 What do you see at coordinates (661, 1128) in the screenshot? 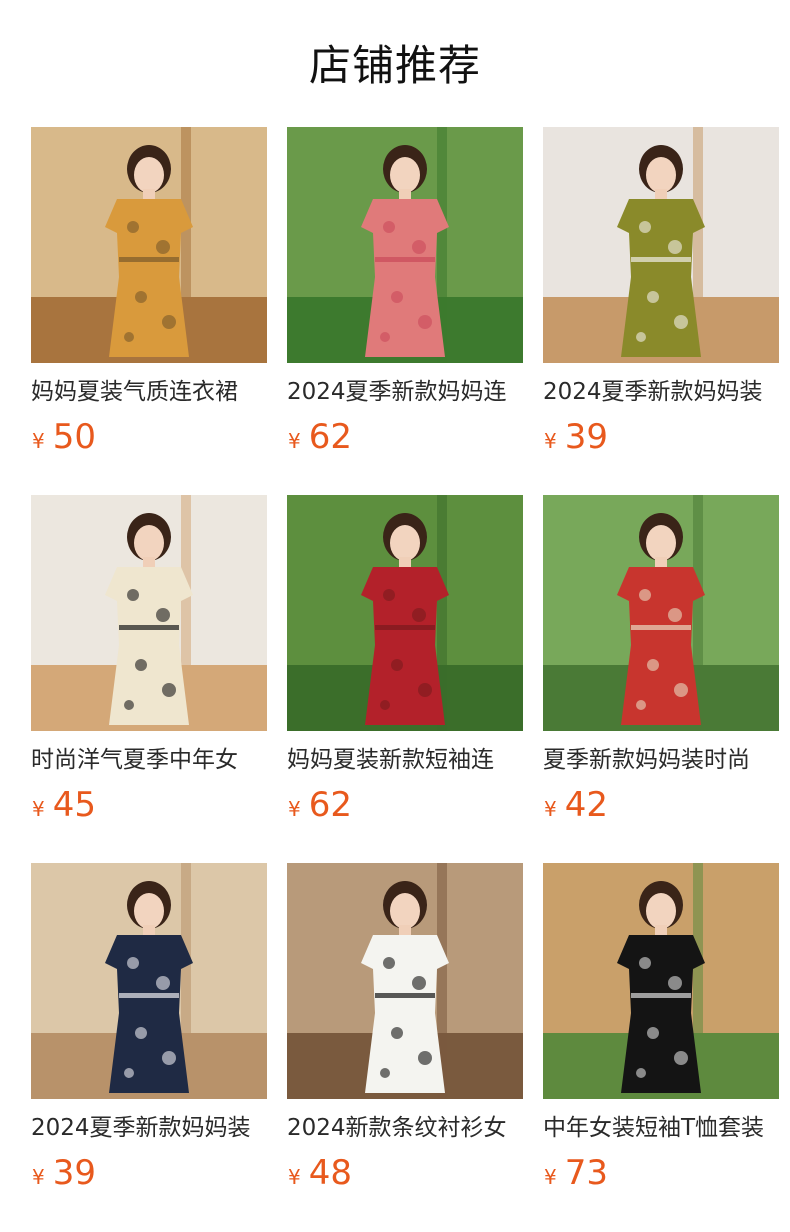
I see `product-name: 中年女装短袖T恤套装` at bounding box center [661, 1128].